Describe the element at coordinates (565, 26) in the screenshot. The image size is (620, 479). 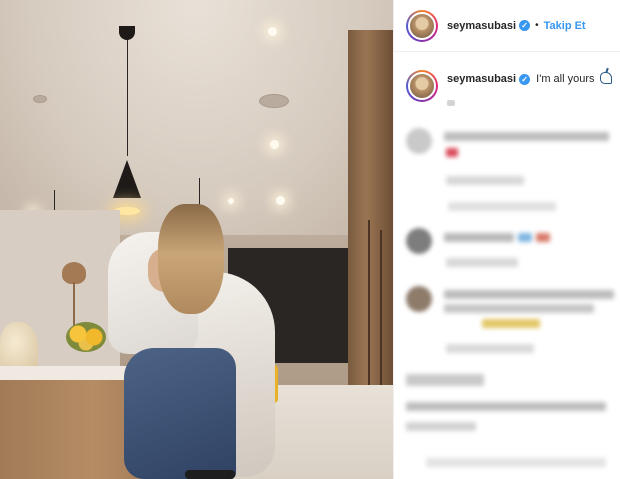
I see `follow-button: Takip Et` at that location.